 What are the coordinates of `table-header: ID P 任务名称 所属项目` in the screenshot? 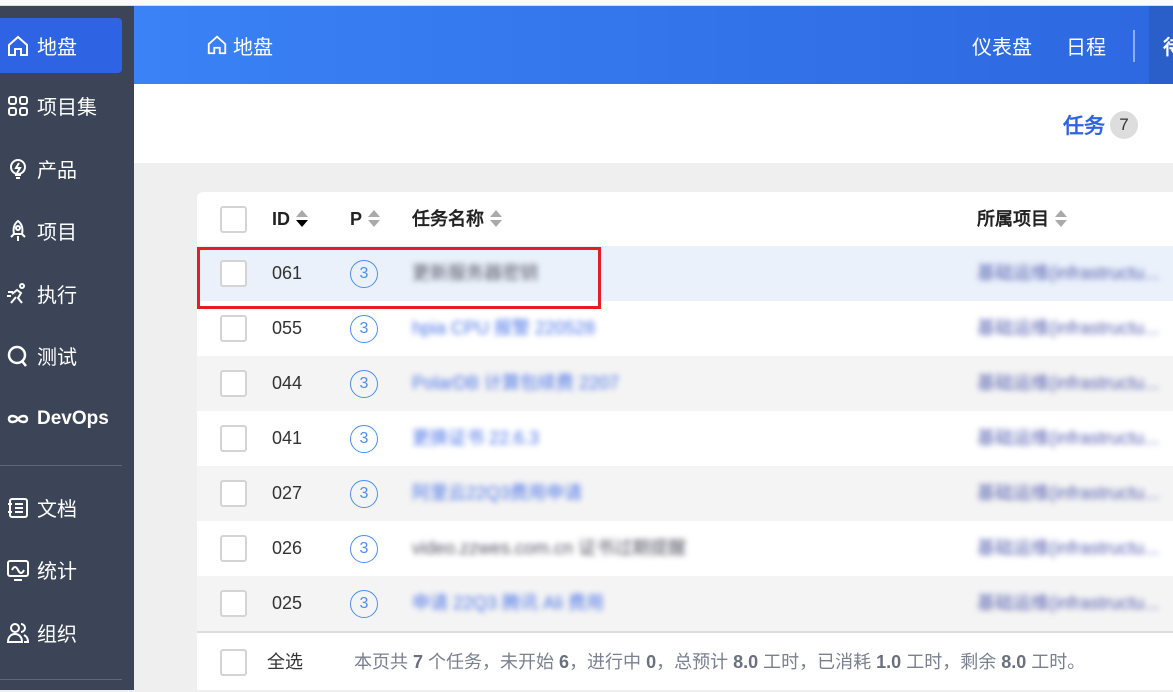 It's located at (685, 219).